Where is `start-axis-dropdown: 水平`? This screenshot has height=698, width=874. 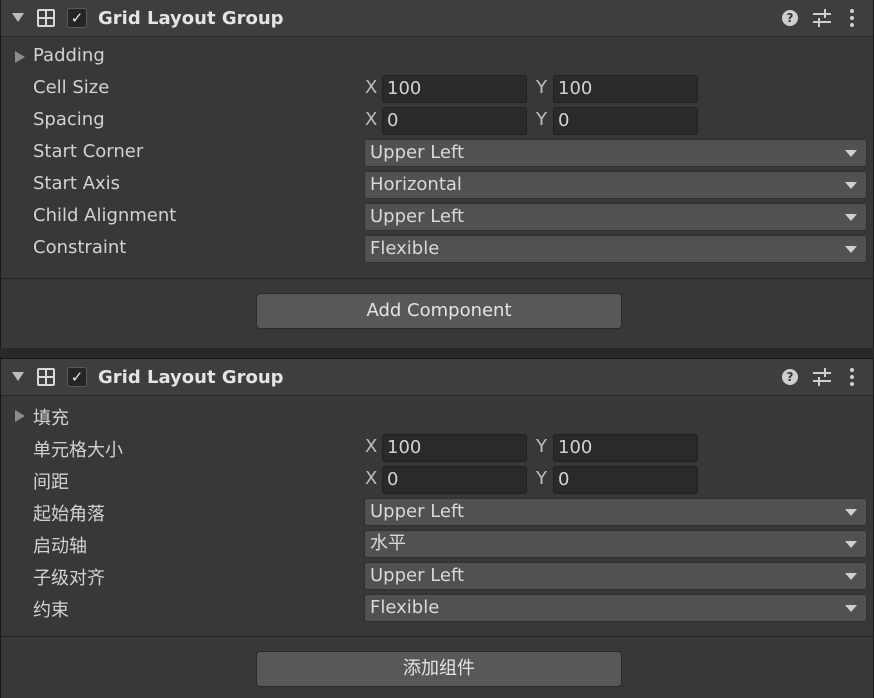 start-axis-dropdown: 水平 is located at coordinates (615, 544).